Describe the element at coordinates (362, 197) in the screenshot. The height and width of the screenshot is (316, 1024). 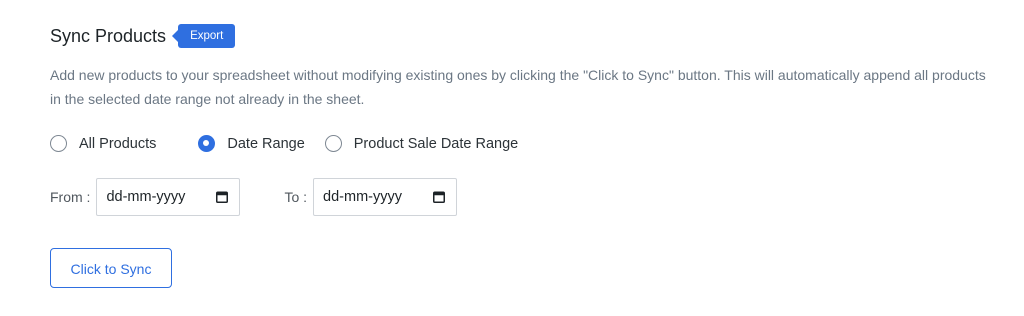
I see `to-date-placeholder: dd-mm-yyyy` at that location.